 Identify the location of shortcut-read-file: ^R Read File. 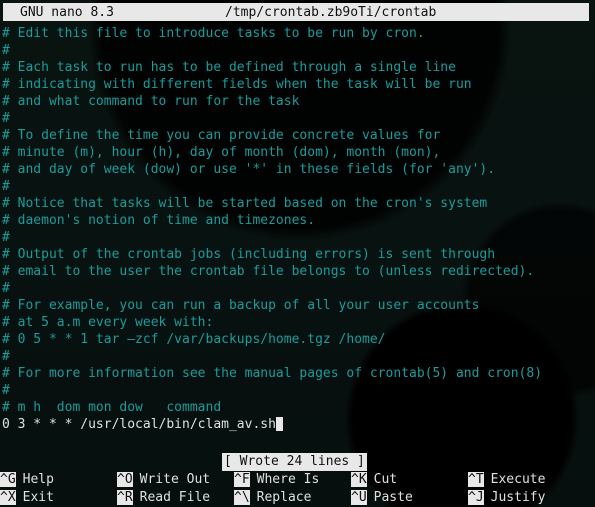
(163, 498).